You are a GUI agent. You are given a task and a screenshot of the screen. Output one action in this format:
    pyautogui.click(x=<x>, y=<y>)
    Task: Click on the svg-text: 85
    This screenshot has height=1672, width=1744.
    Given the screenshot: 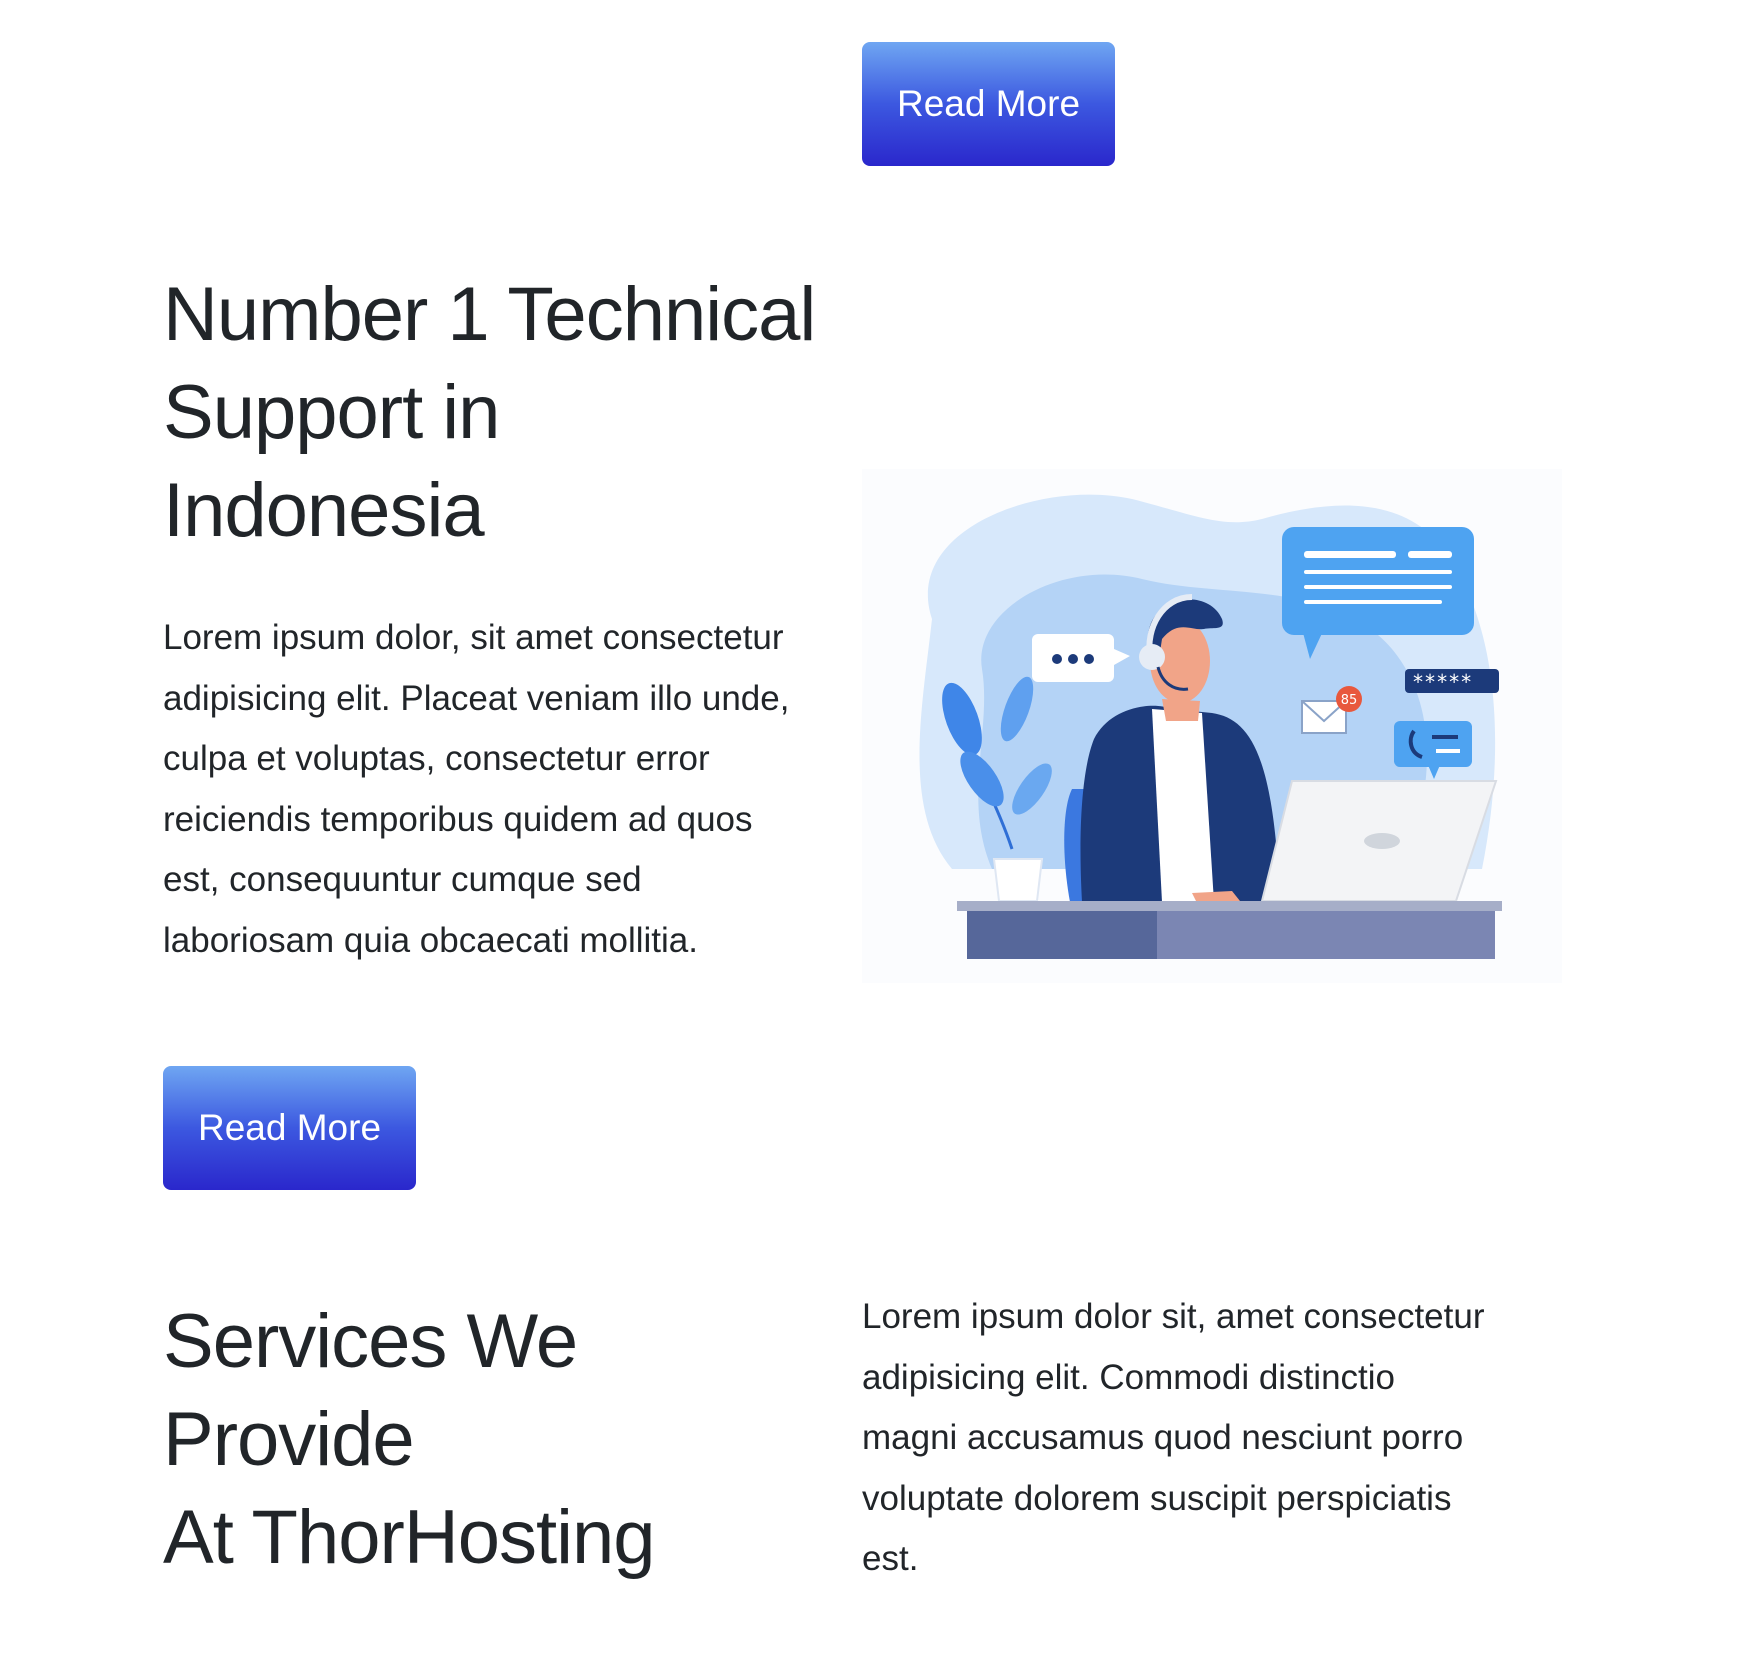 What is the action you would take?
    pyautogui.click(x=1349, y=700)
    